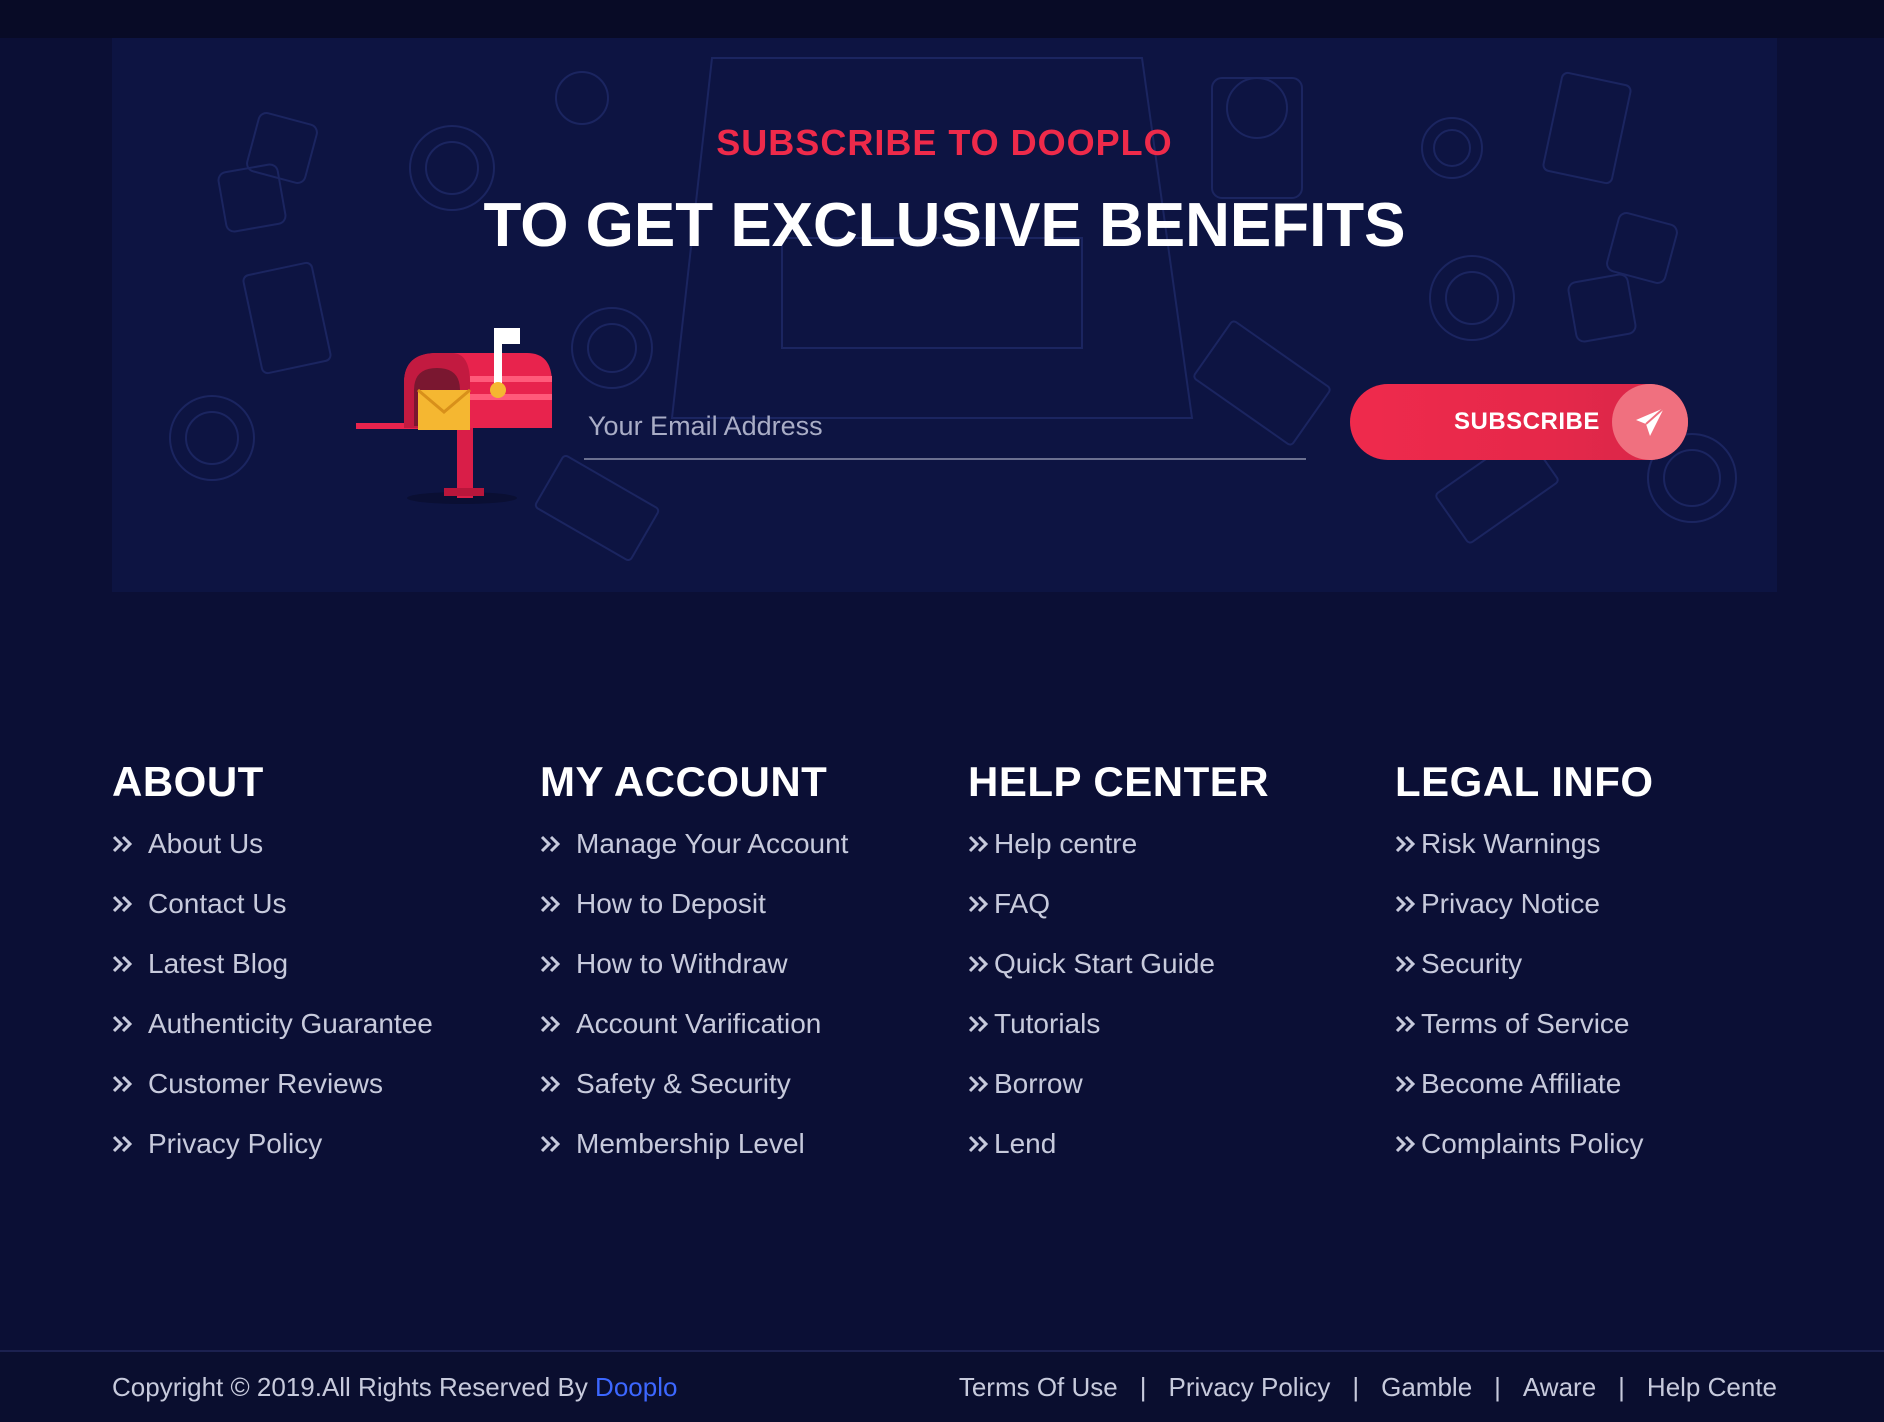 The height and width of the screenshot is (1422, 1884). I want to click on footer-link-privacy-policy: Privacy Policy, so click(235, 1144).